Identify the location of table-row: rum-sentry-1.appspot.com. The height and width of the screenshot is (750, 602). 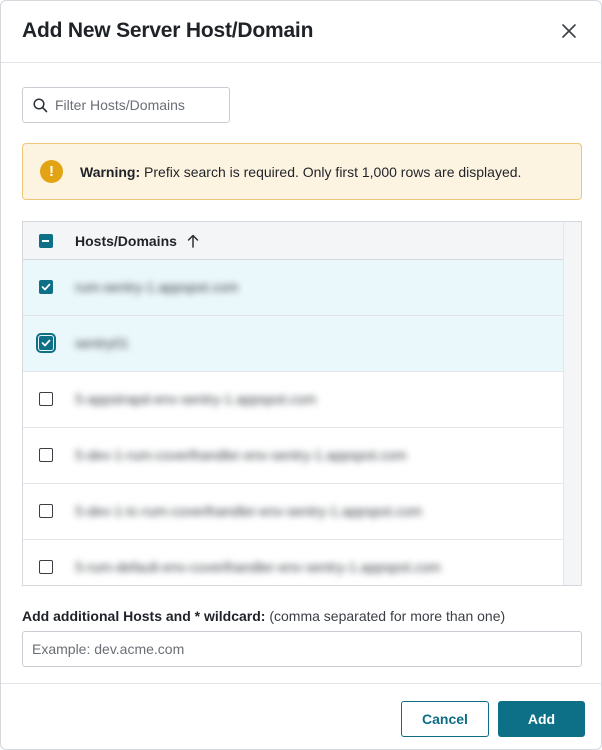
(293, 288).